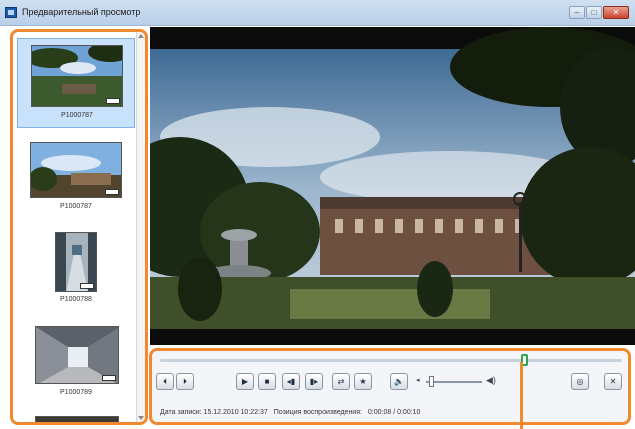  What do you see at coordinates (521, 395) in the screenshot?
I see `callout-line` at bounding box center [521, 395].